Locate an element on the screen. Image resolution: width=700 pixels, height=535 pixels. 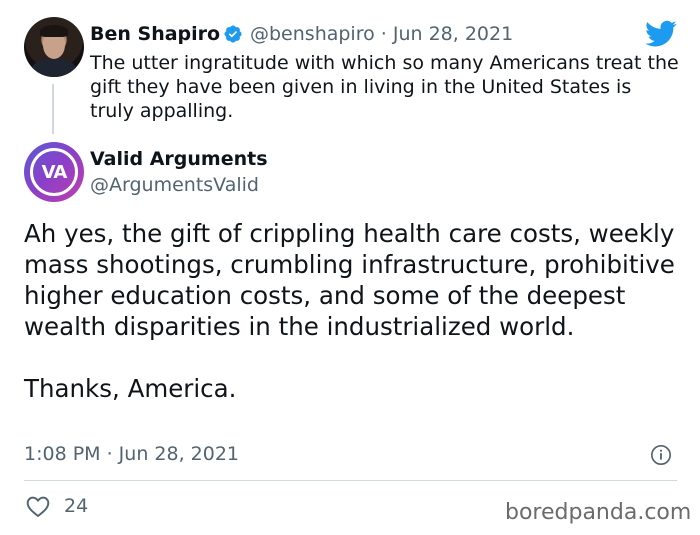
thread-connector-line is located at coordinates (53, 109).